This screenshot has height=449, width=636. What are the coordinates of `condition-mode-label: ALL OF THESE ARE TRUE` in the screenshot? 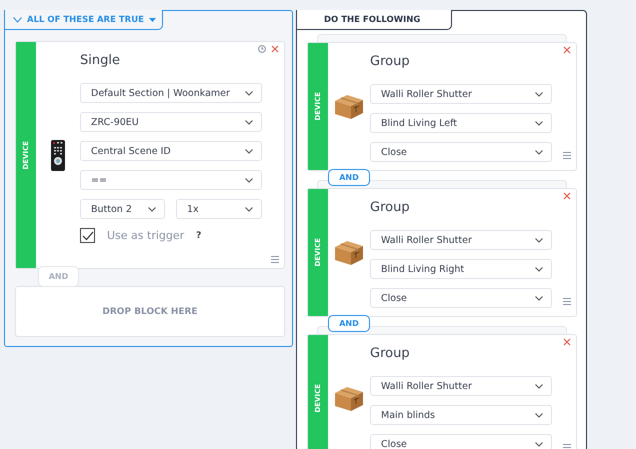 It's located at (85, 19).